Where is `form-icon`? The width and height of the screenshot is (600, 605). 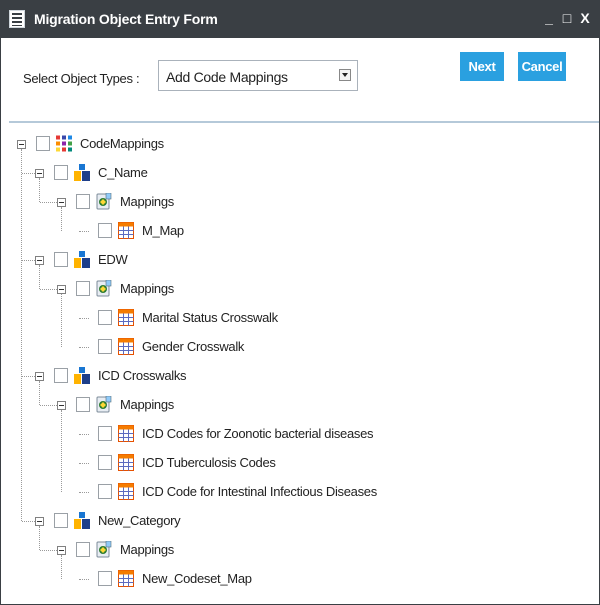 form-icon is located at coordinates (17, 19).